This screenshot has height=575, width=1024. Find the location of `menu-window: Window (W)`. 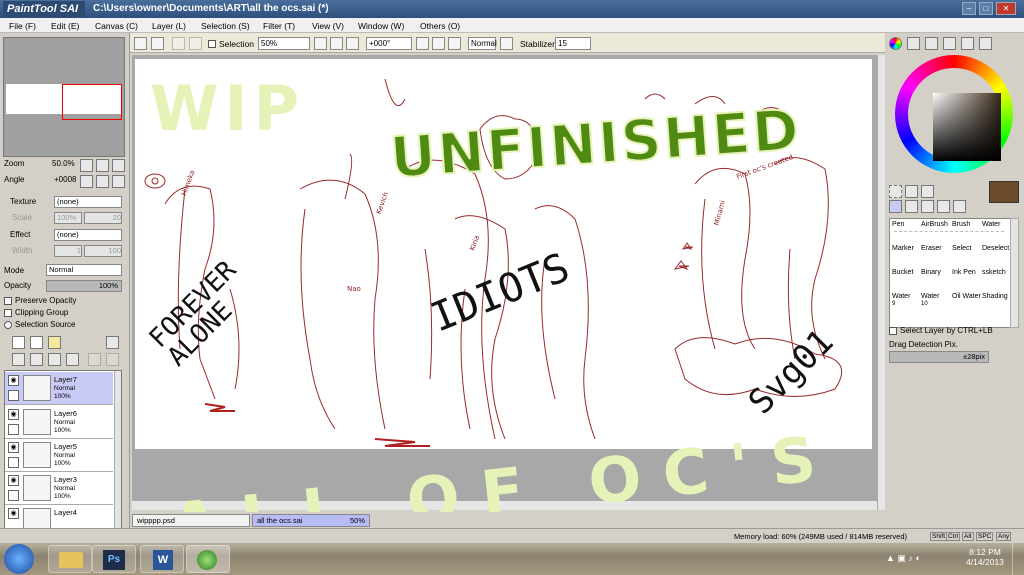

menu-window: Window (W) is located at coordinates (381, 25).